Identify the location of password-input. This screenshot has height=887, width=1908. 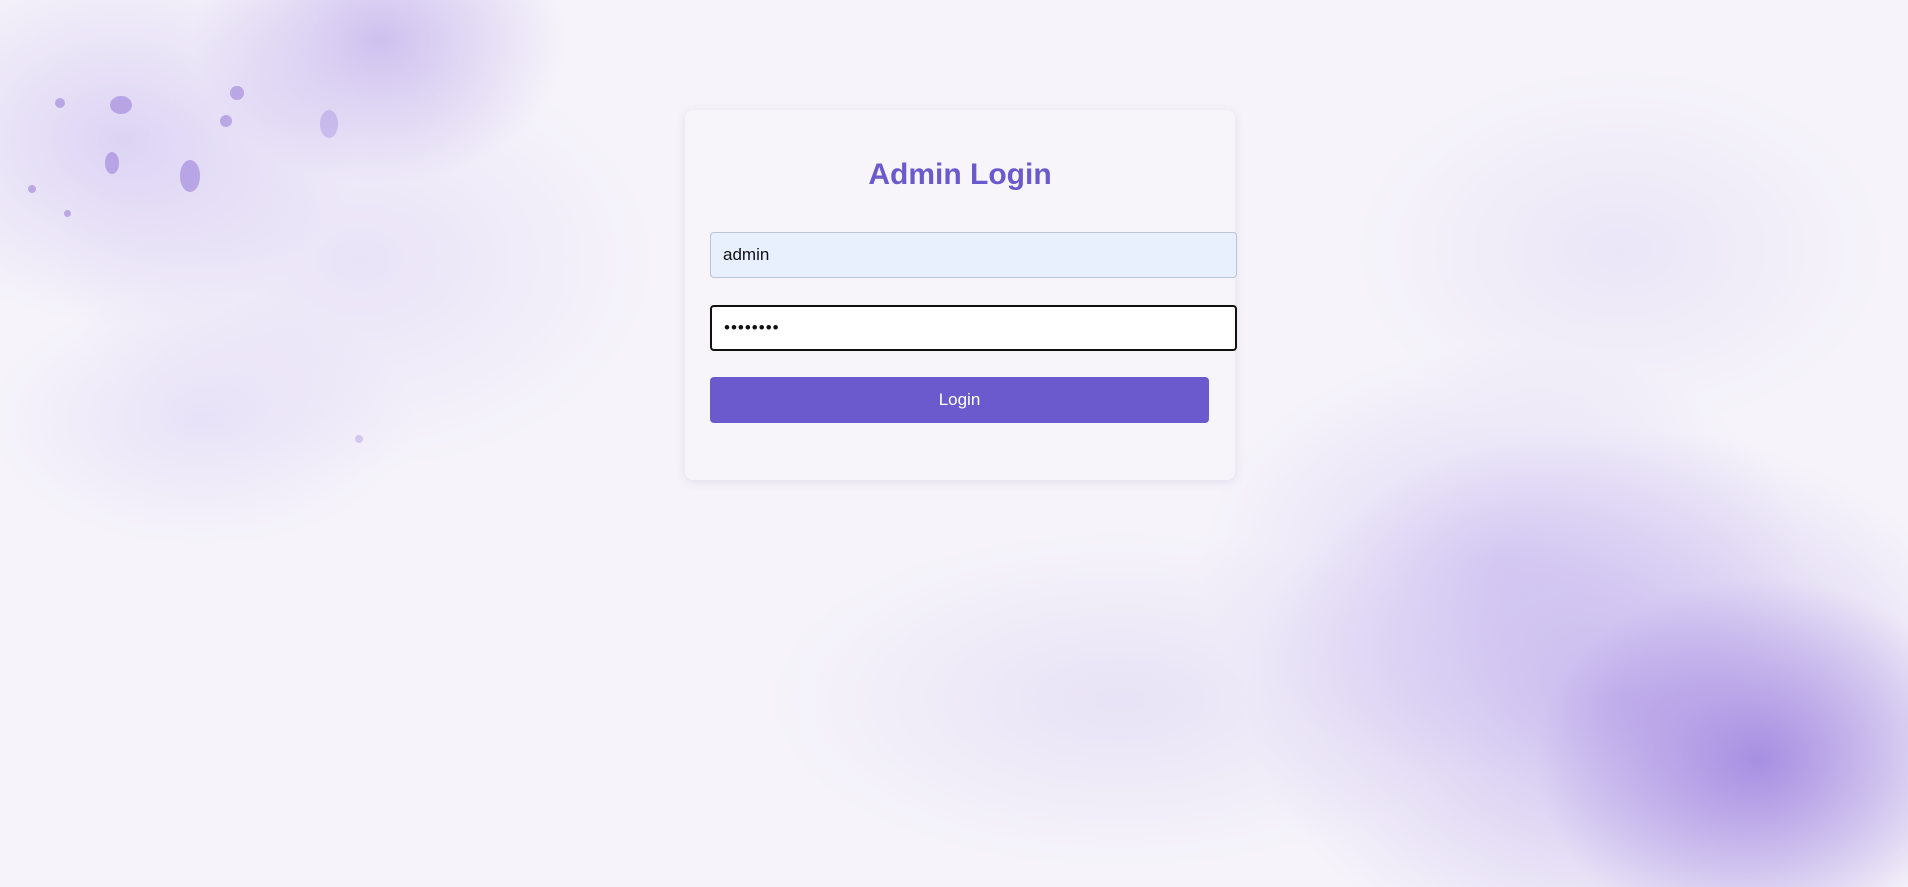
(973, 328).